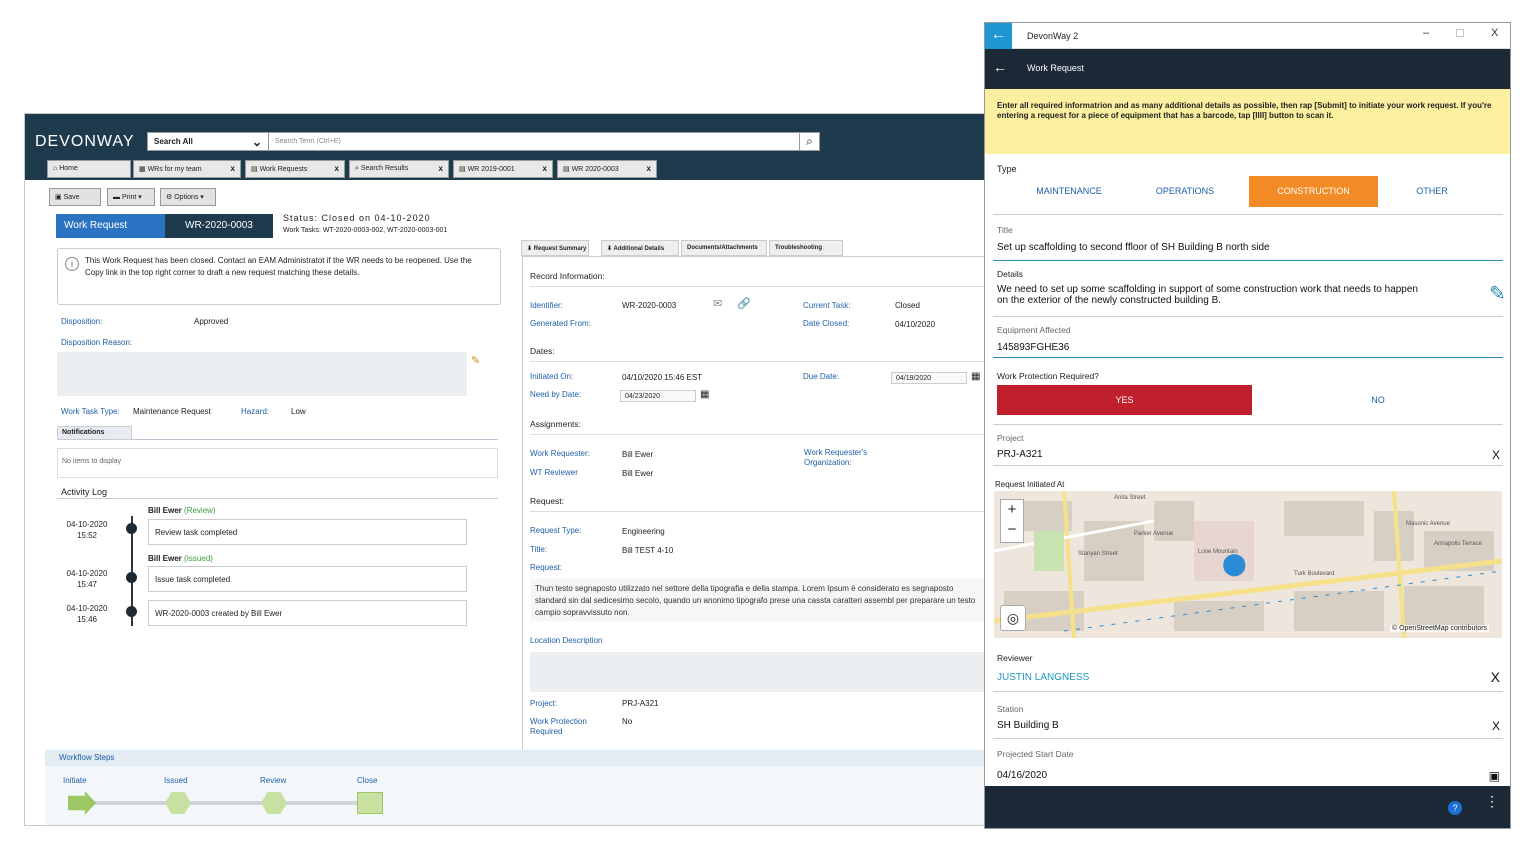 This screenshot has height=849, width=1536. I want to click on search-icon: ⌕, so click(809, 141).